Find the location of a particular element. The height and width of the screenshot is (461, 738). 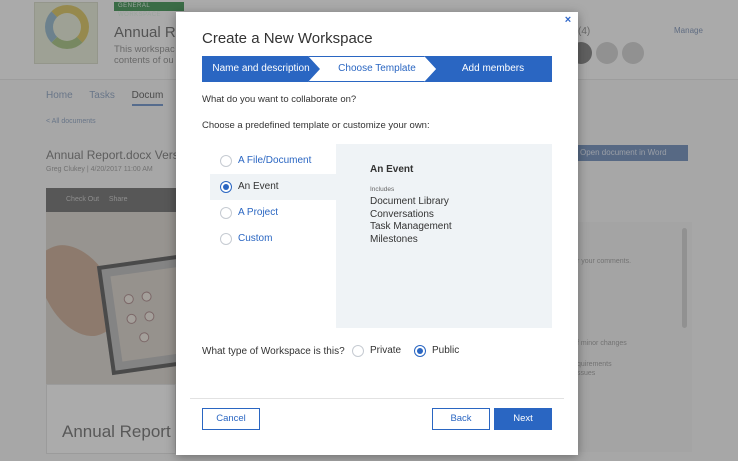

template-option-file-document: A File/Document is located at coordinates (273, 161).